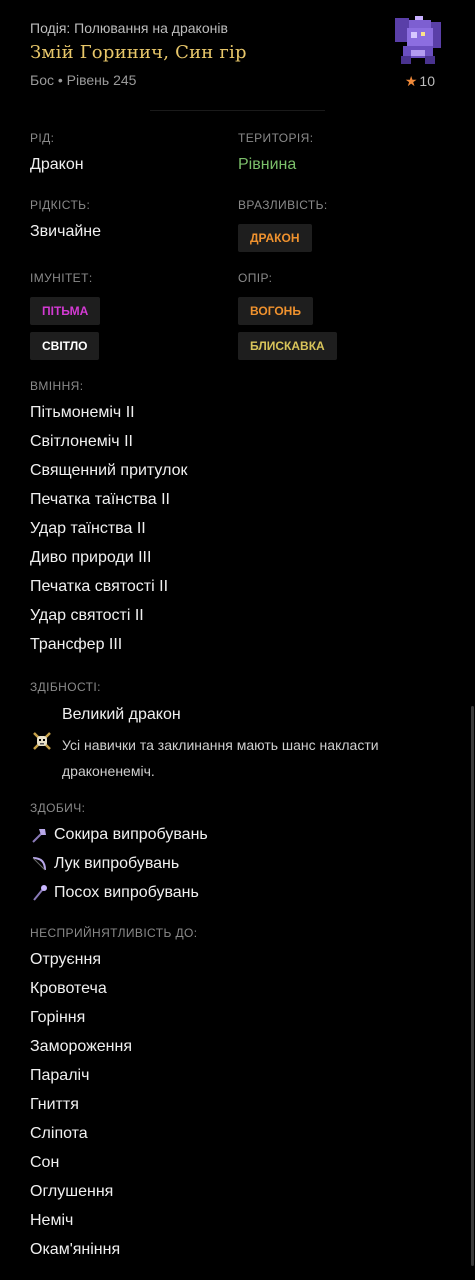 The width and height of the screenshot is (475, 1280). What do you see at coordinates (39, 836) in the screenshot?
I see `axe-icon` at bounding box center [39, 836].